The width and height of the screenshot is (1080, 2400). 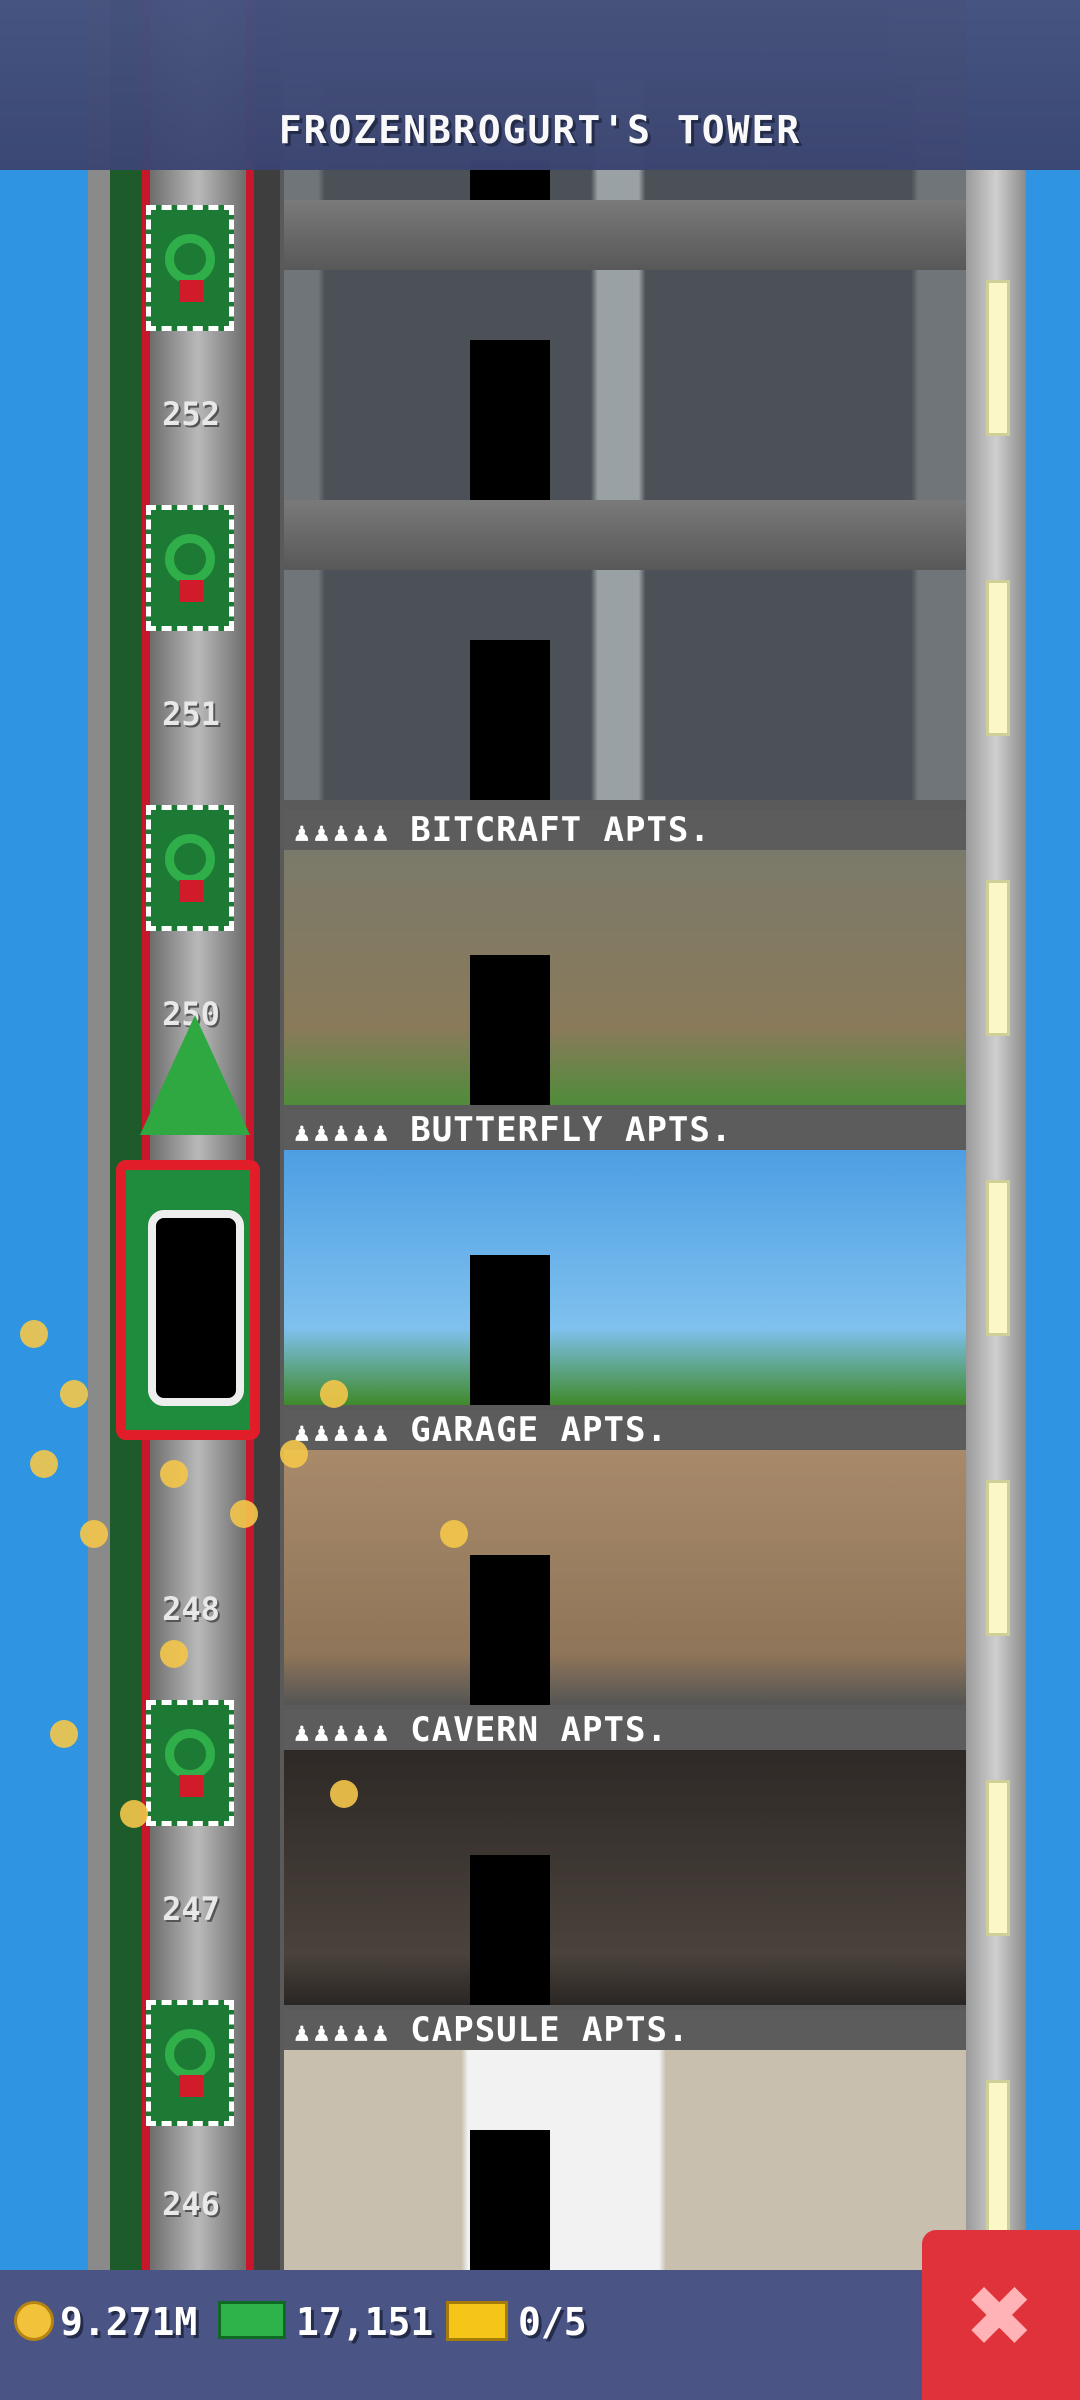 I want to click on tower-header: FROZENBROGURT'S TOWER, so click(x=540, y=85).